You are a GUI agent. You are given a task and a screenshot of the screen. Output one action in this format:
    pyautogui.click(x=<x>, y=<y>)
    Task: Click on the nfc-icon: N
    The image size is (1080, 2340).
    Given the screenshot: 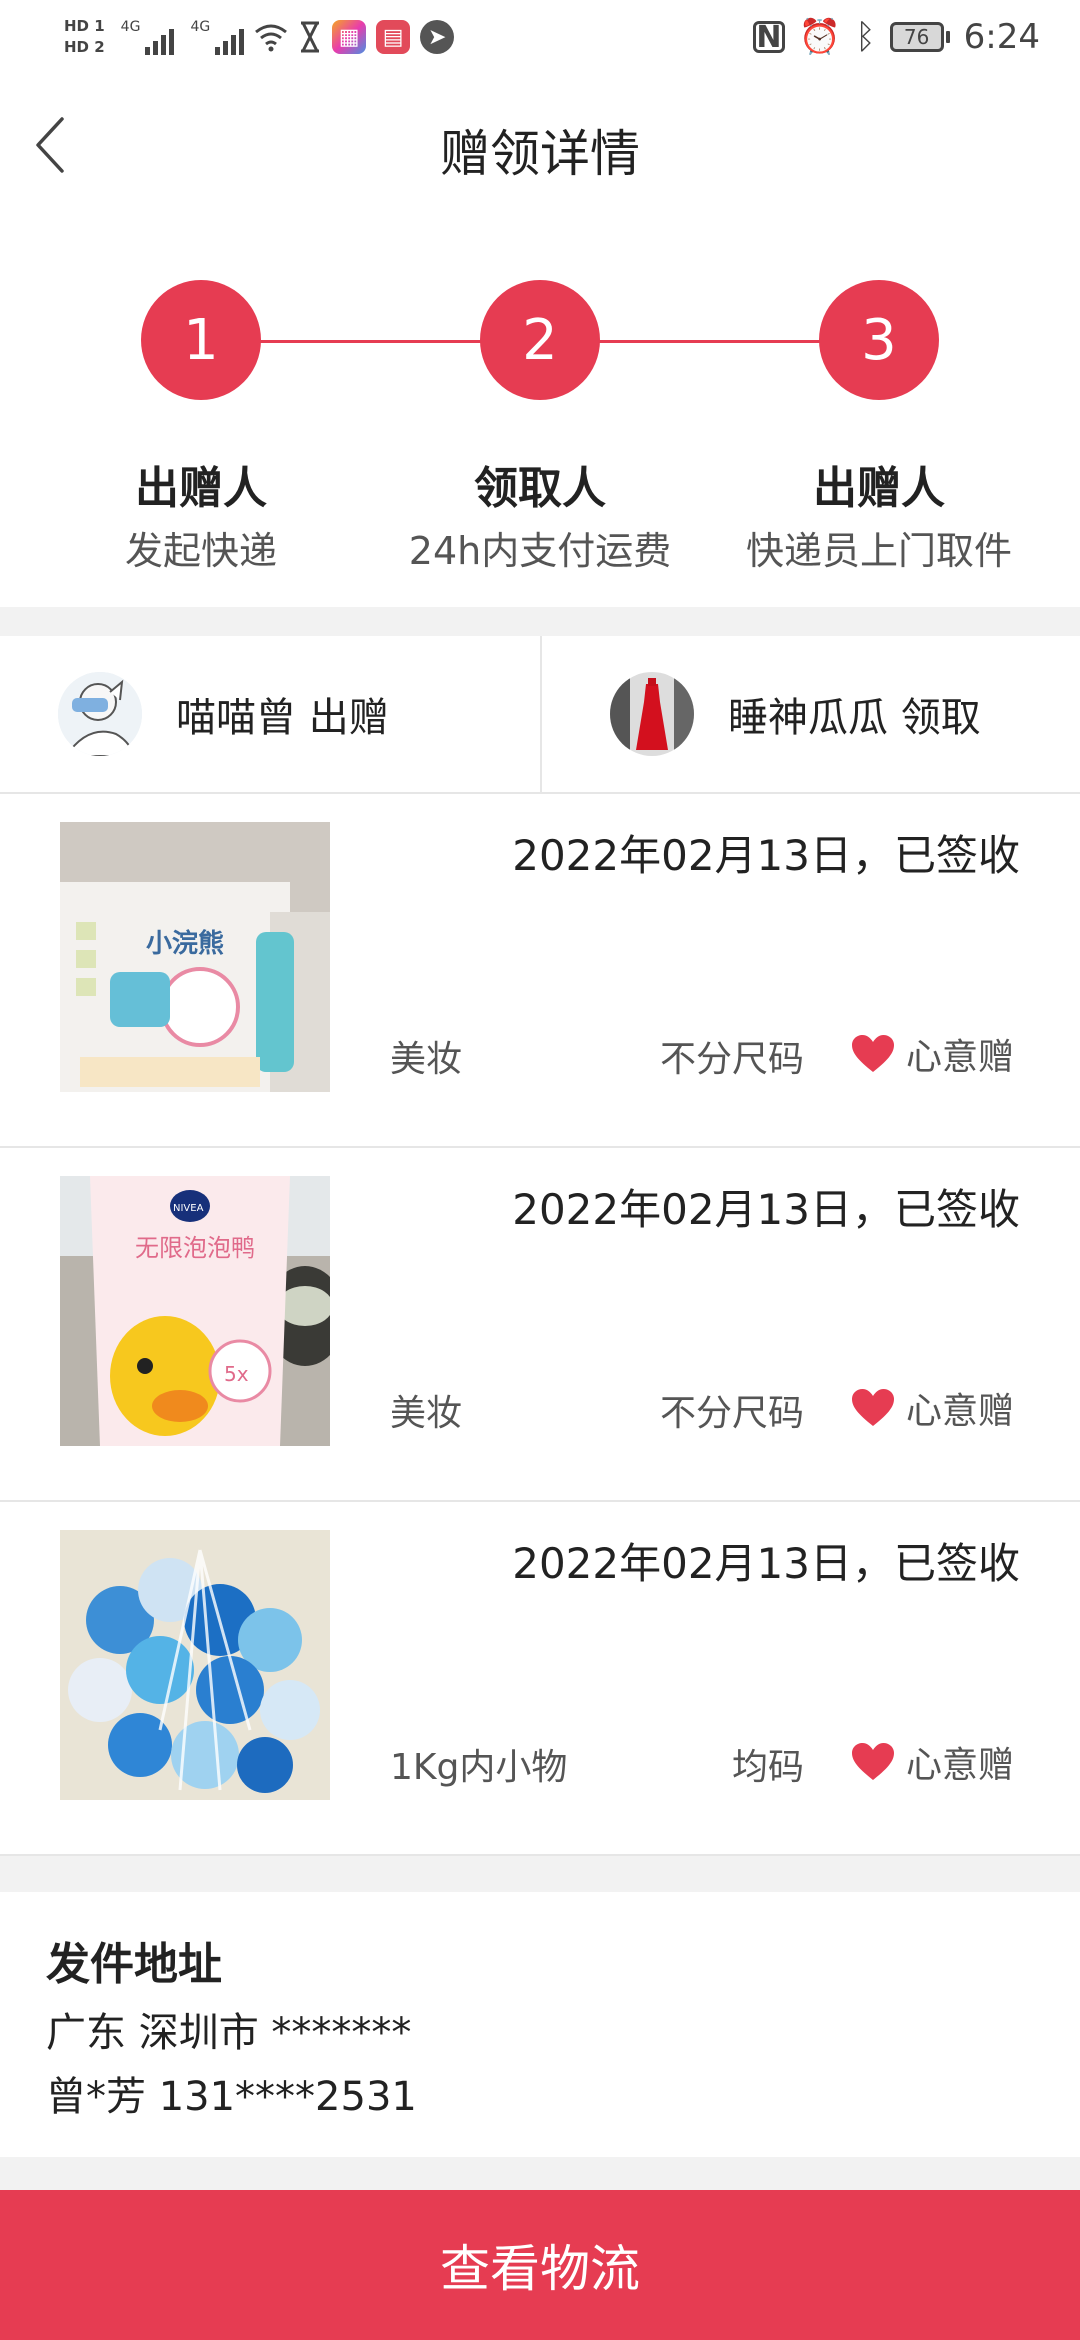 What is the action you would take?
    pyautogui.click(x=768, y=37)
    